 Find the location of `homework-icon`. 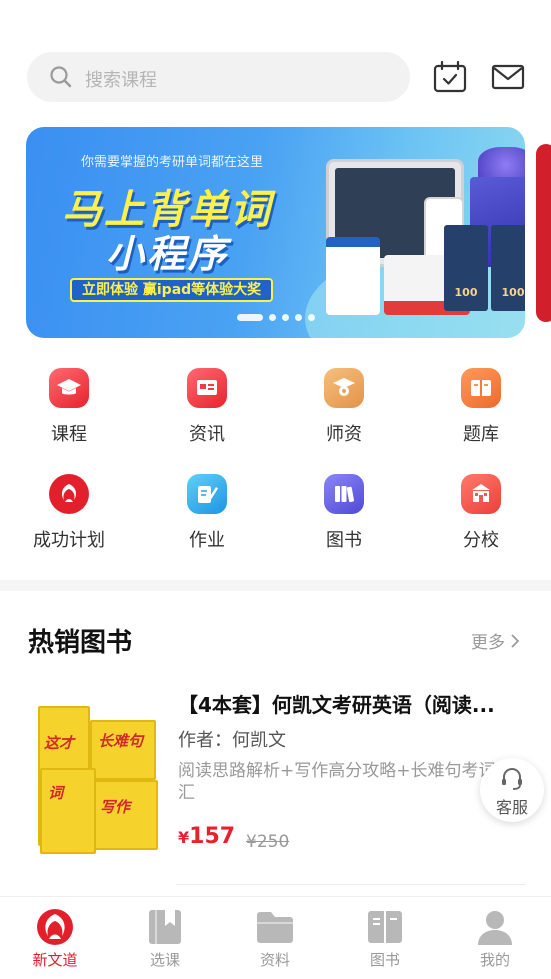

homework-icon is located at coordinates (207, 494).